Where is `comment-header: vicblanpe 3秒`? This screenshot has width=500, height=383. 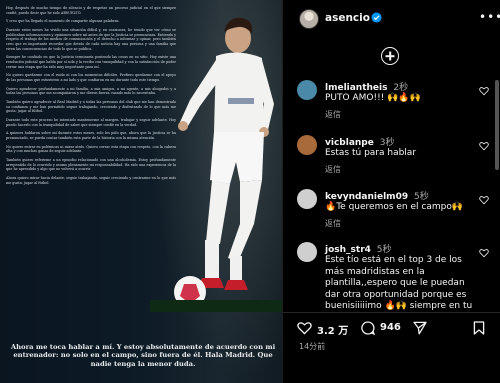
comment-header: vicblanpe 3秒 is located at coordinates (359, 141).